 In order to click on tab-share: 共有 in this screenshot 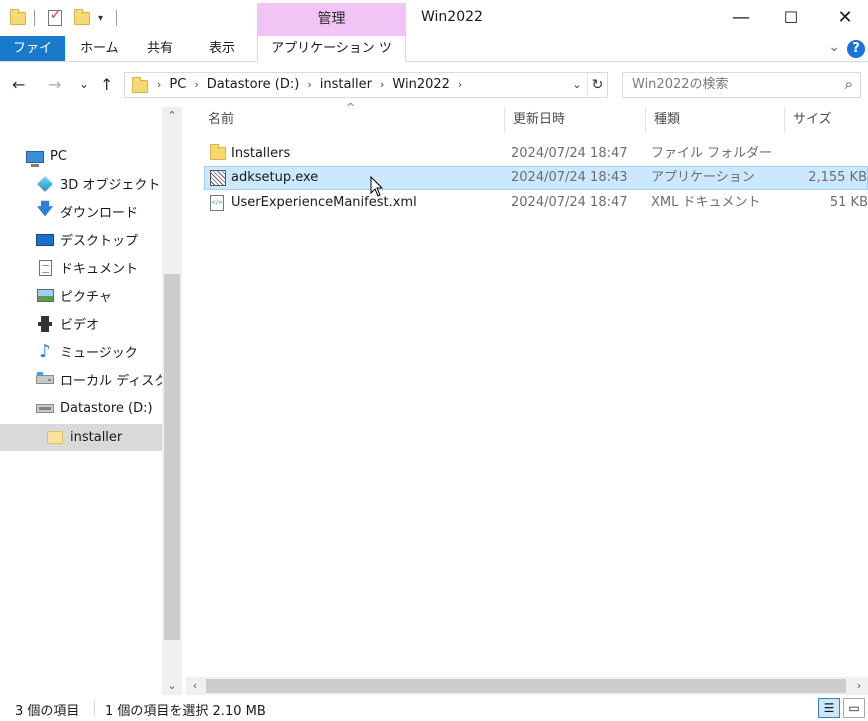, I will do `click(160, 48)`.